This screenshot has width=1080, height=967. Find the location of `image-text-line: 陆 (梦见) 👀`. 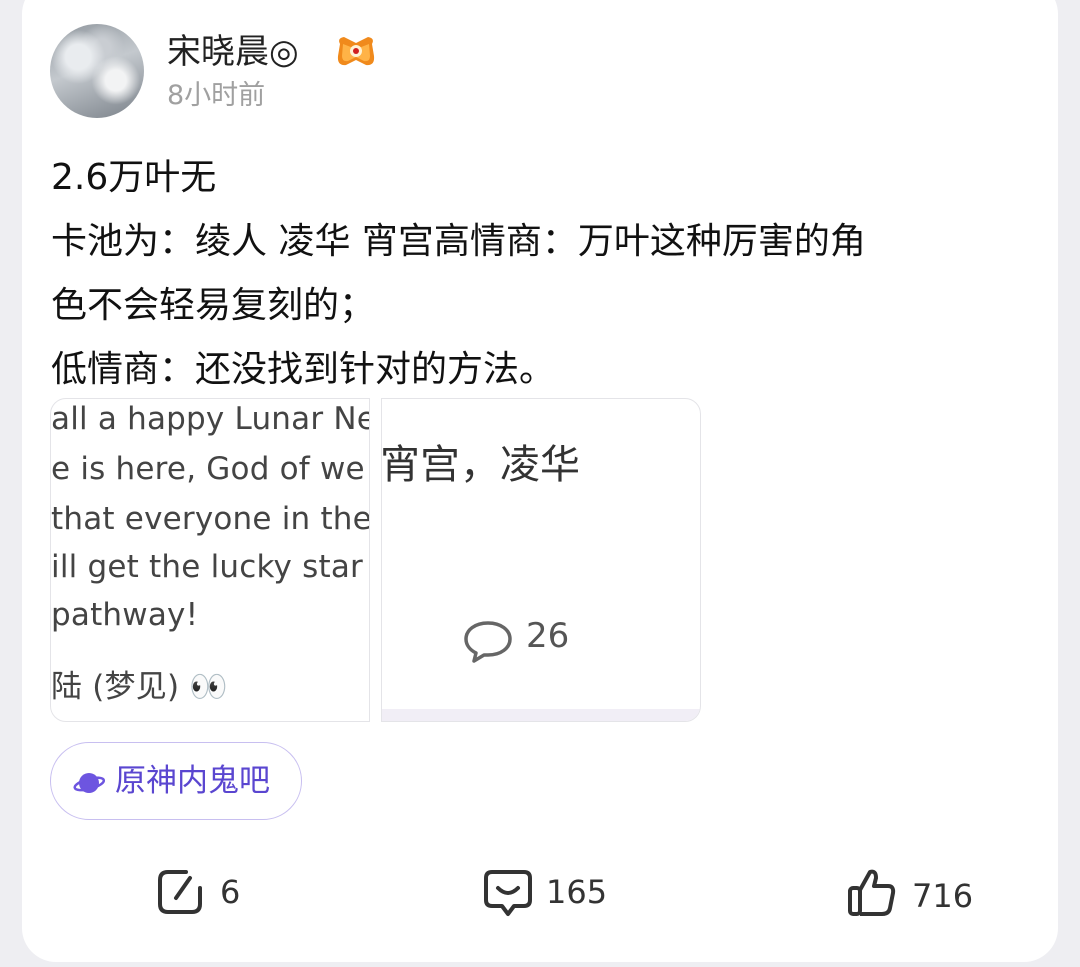

image-text-line: 陆 (梦见) 👀 is located at coordinates (140, 687).